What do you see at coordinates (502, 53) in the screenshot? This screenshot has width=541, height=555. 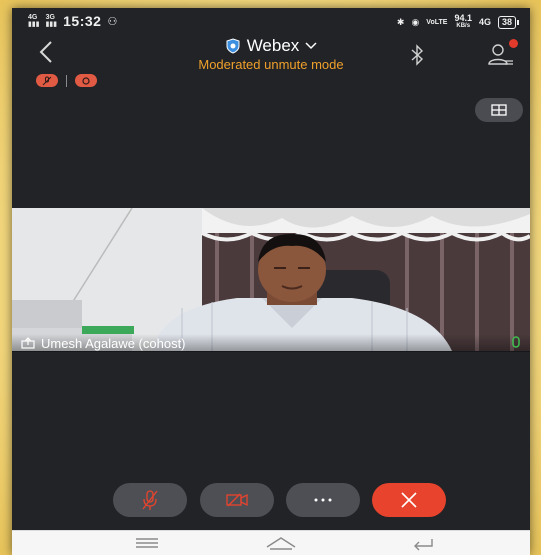 I see `participants-button` at bounding box center [502, 53].